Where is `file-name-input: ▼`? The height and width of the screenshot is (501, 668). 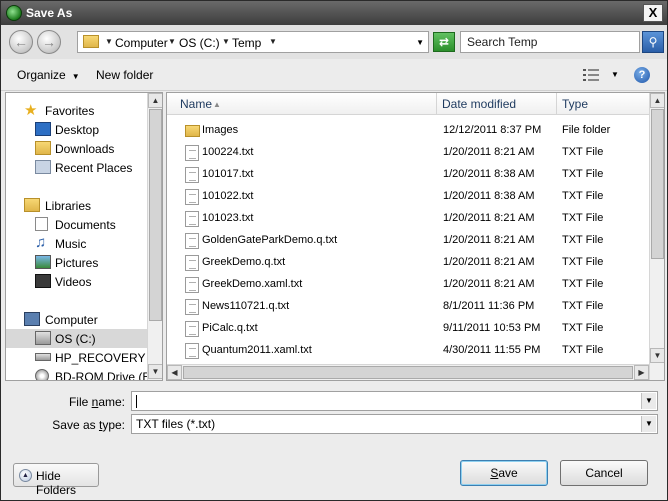
file-name-input: ▼ is located at coordinates (394, 401).